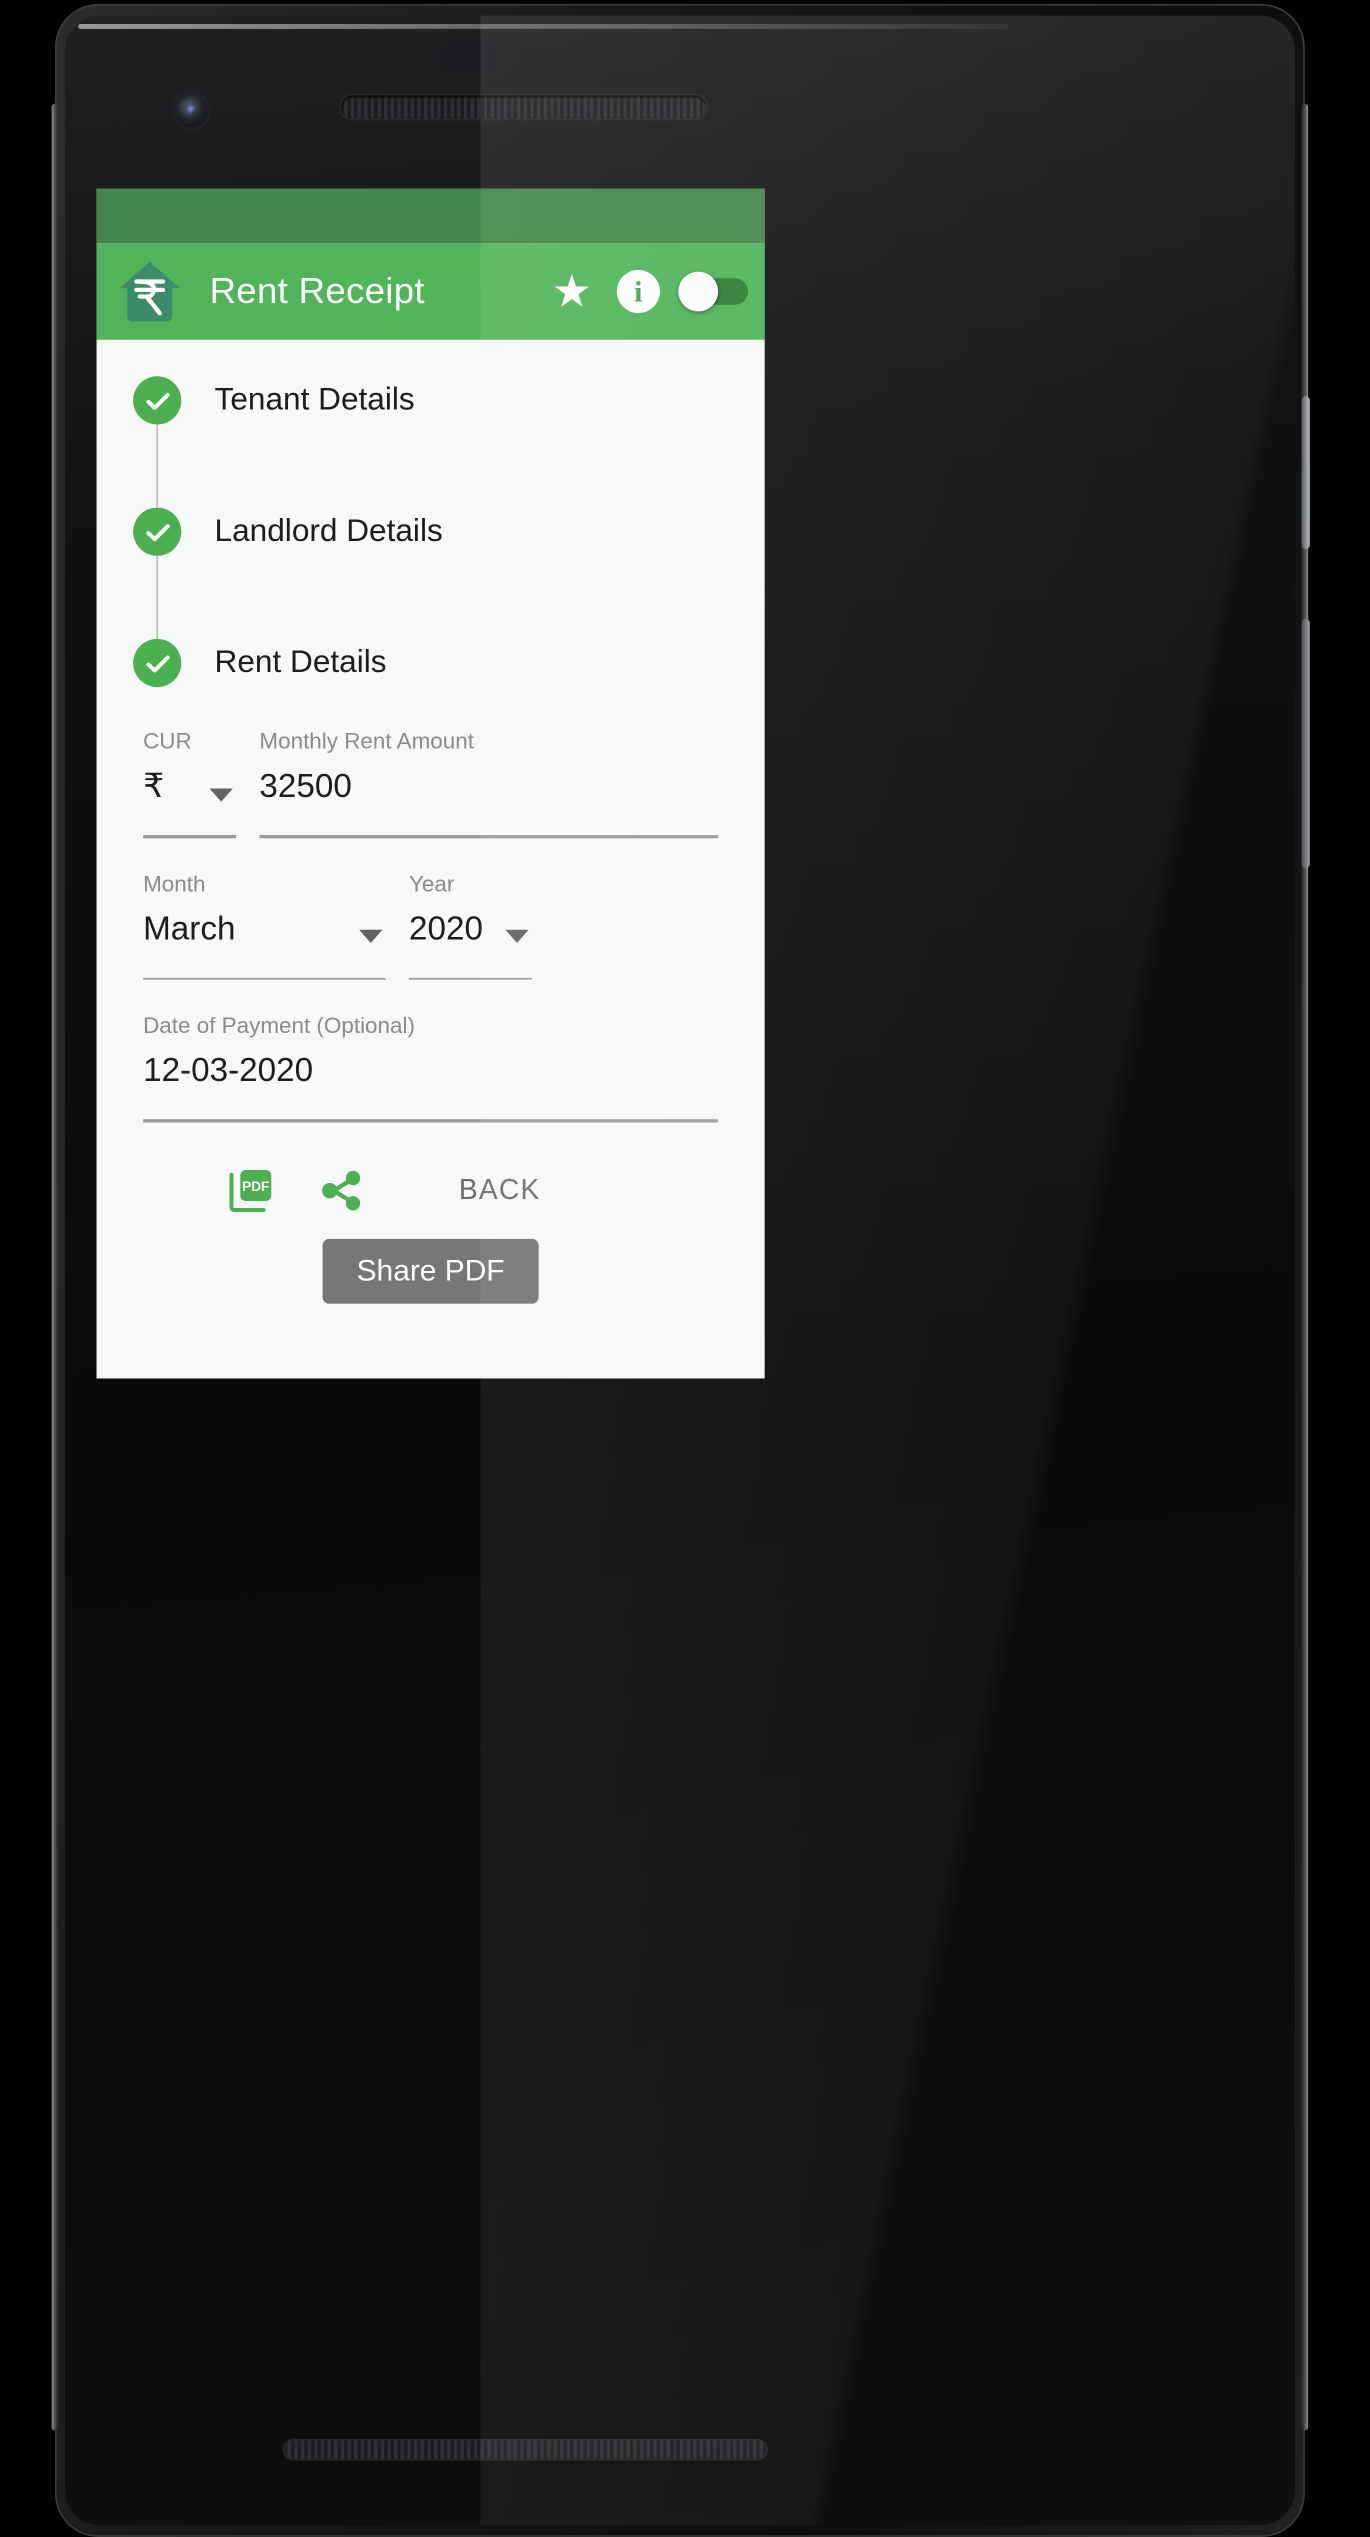 Image resolution: width=1370 pixels, height=2537 pixels. I want to click on earpiece-speaker, so click(523, 107).